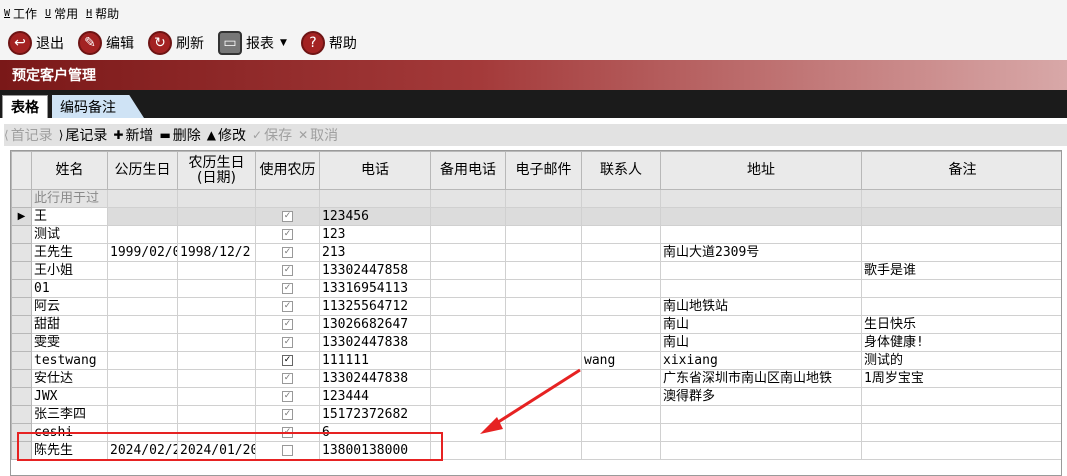 The image size is (1067, 476). Describe the element at coordinates (536, 396) in the screenshot. I see `table-row: JWX ✓ 123444 澳得群多` at that location.